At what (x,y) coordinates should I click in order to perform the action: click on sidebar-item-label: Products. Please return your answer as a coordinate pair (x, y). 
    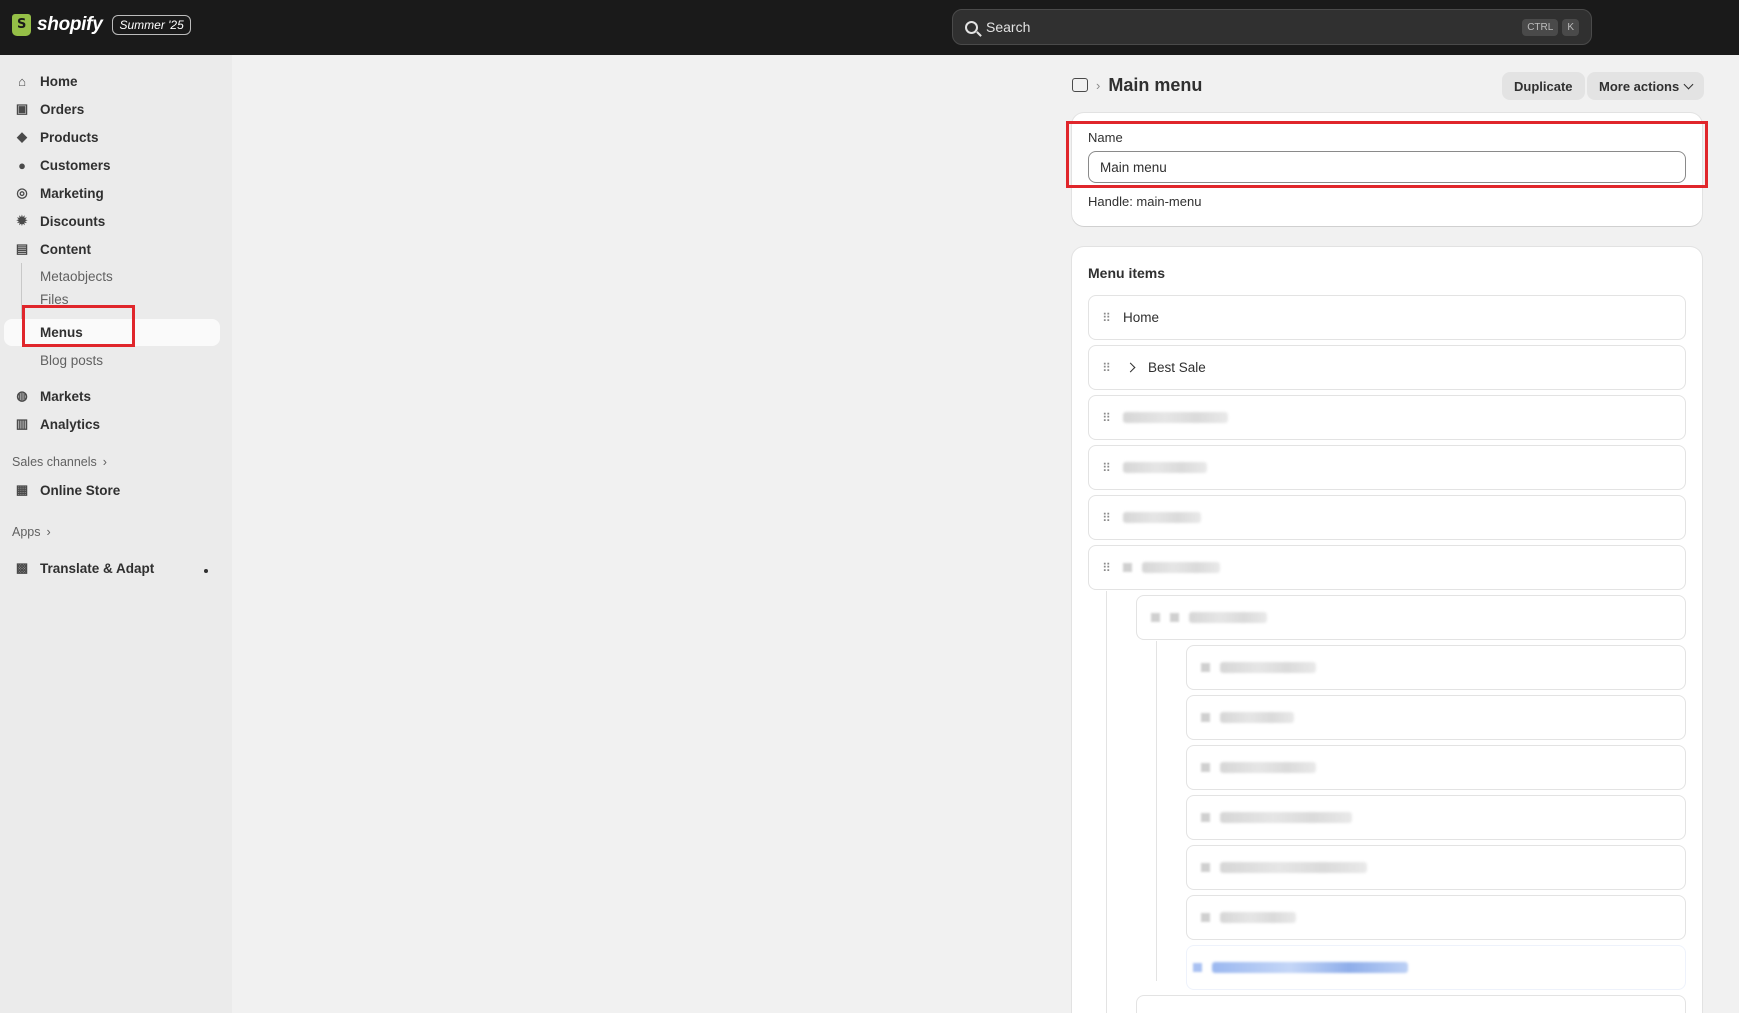
    Looking at the image, I should click on (69, 137).